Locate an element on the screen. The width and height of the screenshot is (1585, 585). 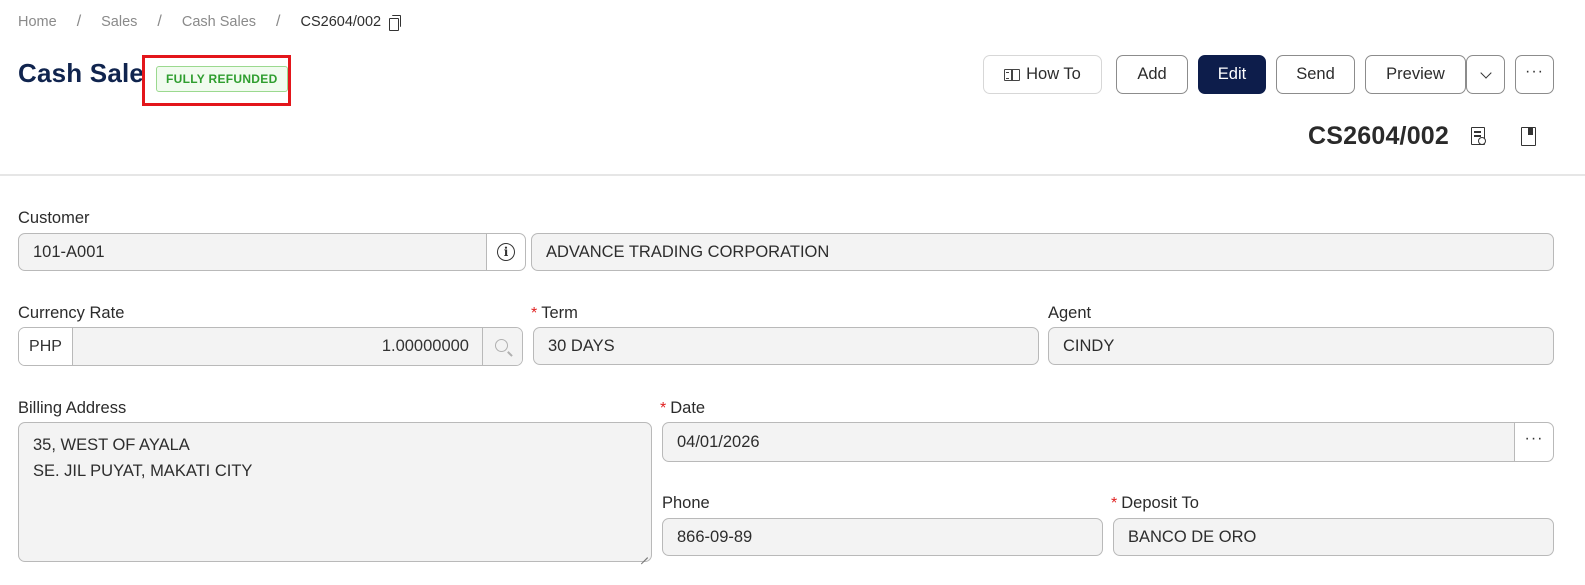
preview-button: Preview is located at coordinates (1415, 74).